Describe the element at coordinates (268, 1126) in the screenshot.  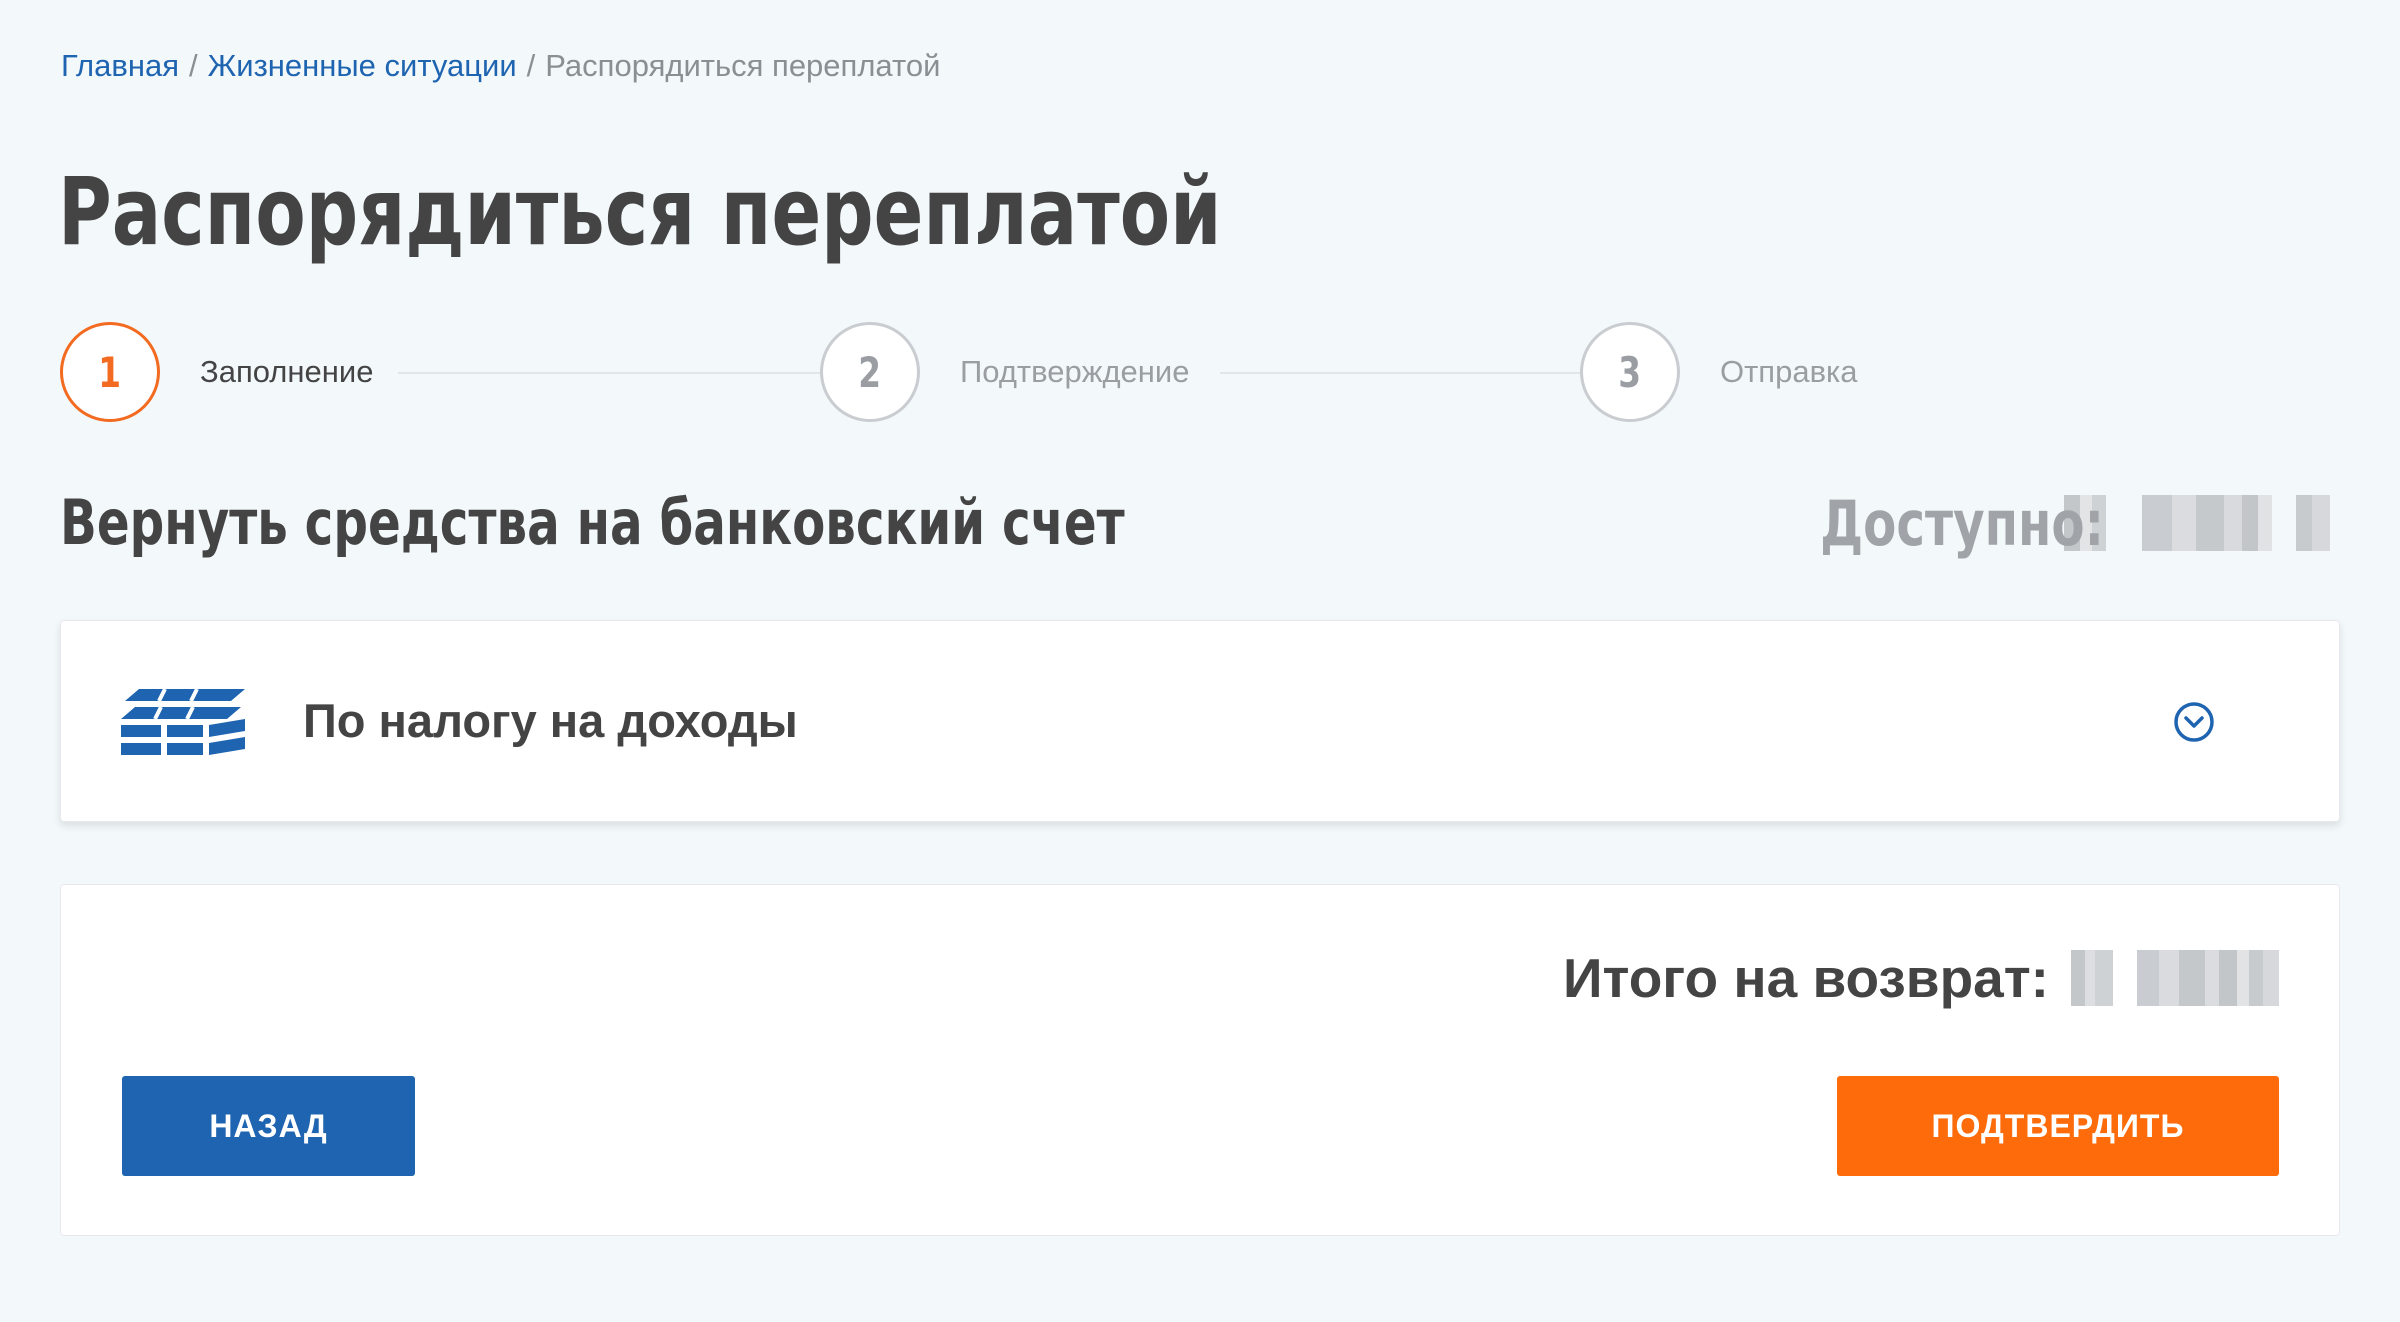
I see `back-button: НАЗАД` at that location.